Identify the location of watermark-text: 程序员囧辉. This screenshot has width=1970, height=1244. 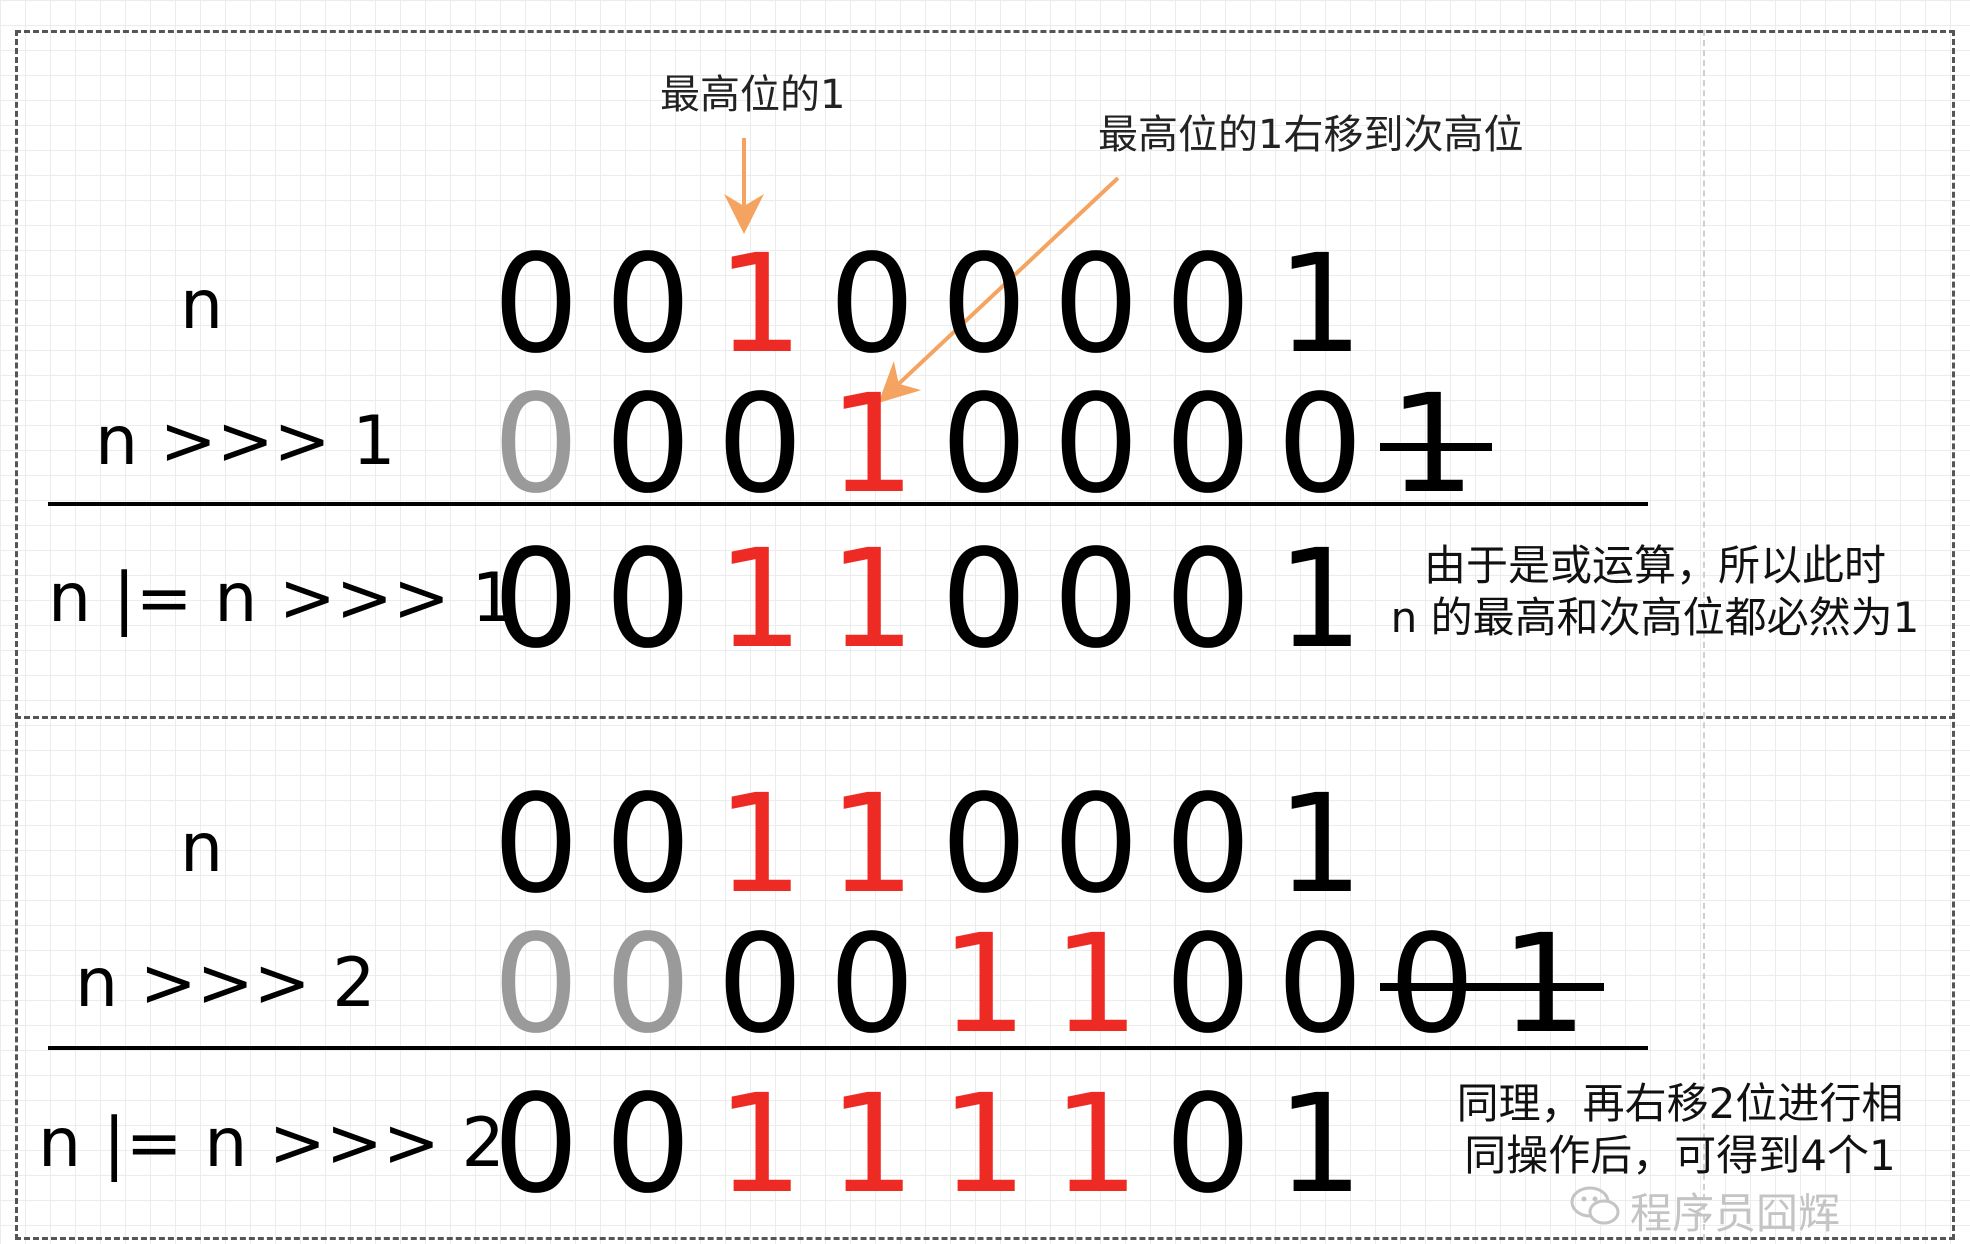
(1735, 1213).